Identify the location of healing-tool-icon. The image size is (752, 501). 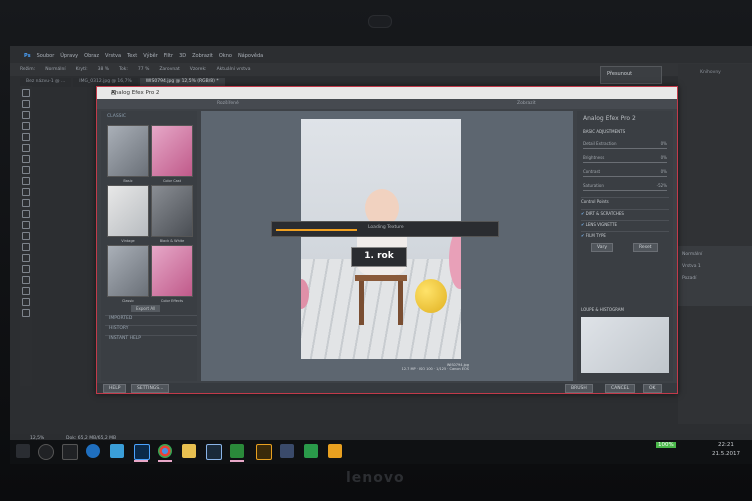
(26, 159).